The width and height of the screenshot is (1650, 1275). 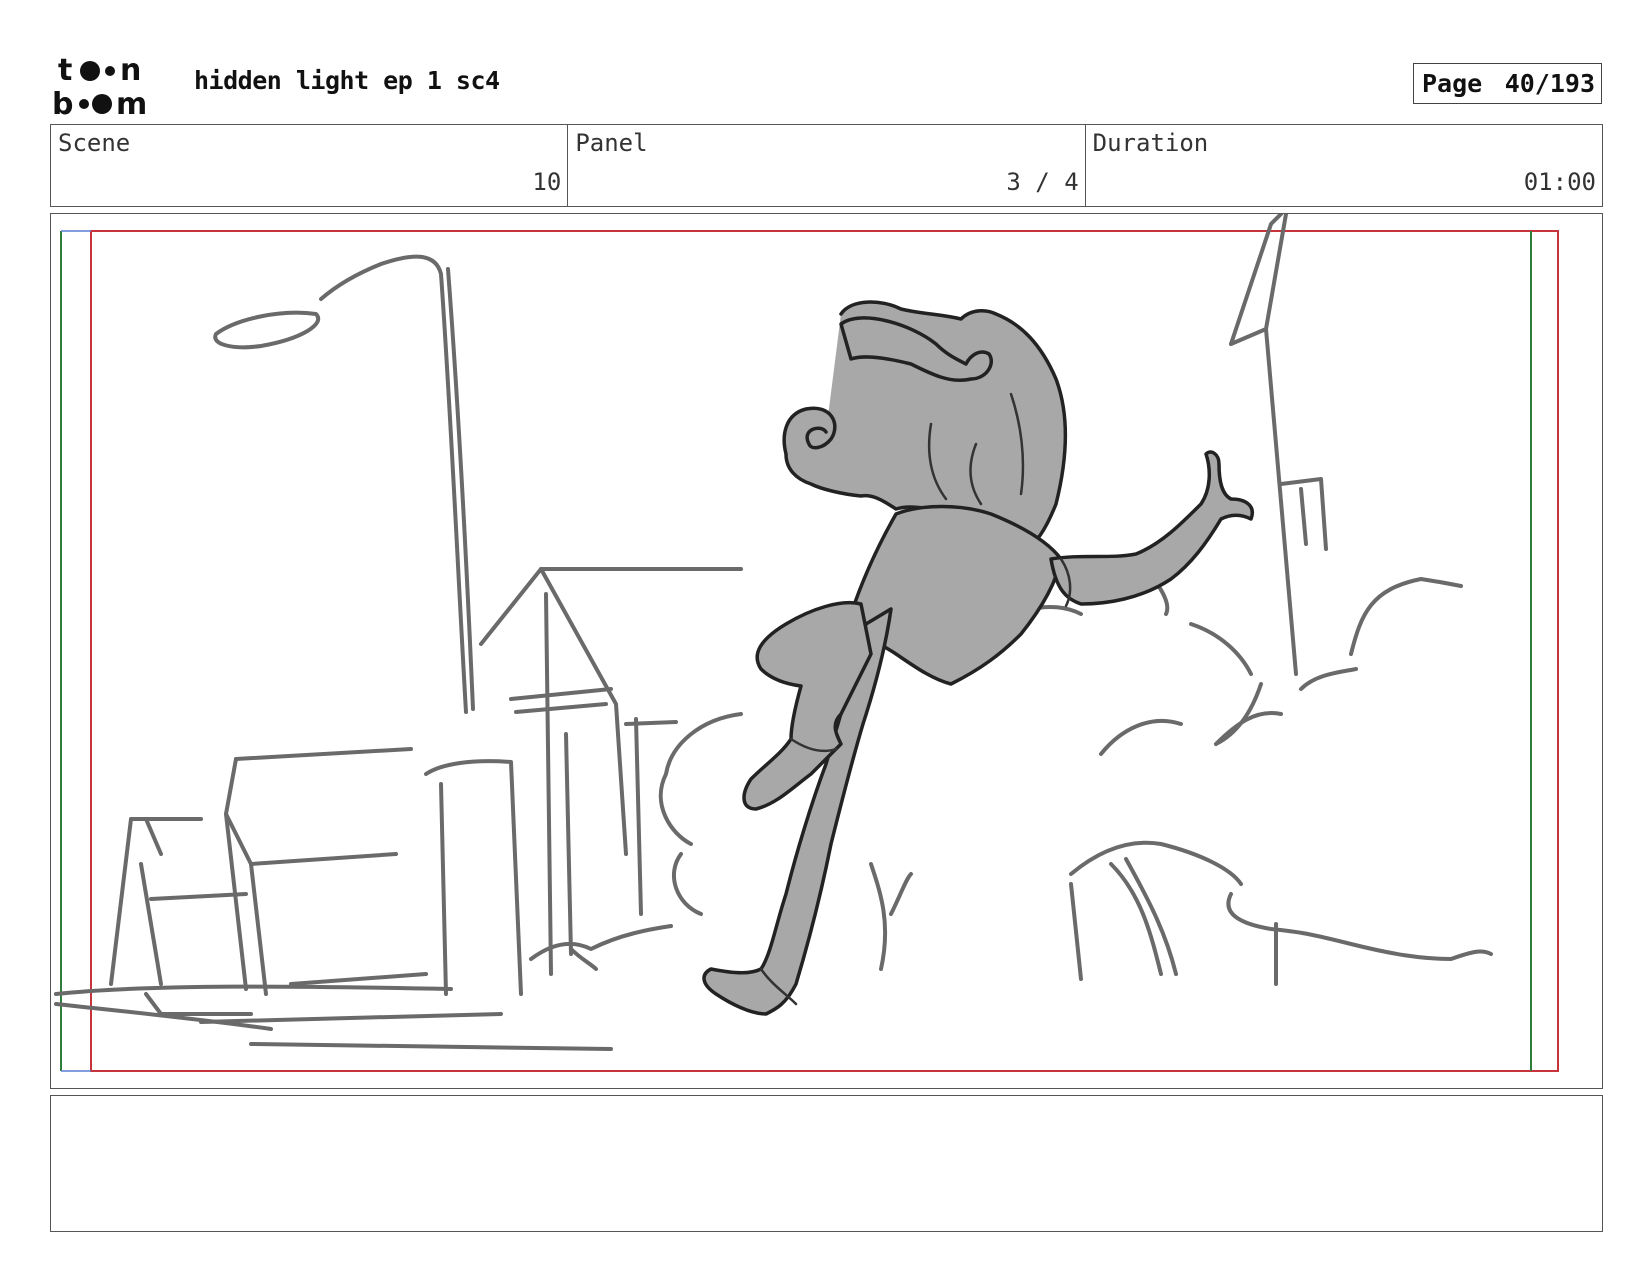 I want to click on scene-value: 10, so click(x=547, y=182).